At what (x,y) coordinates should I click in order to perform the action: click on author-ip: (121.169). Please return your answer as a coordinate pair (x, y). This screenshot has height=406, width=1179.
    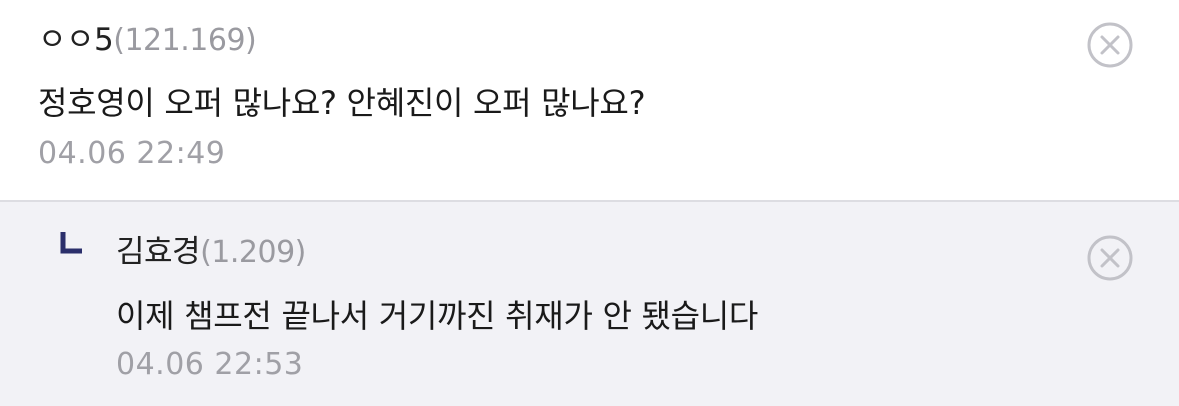
    Looking at the image, I should click on (185, 40).